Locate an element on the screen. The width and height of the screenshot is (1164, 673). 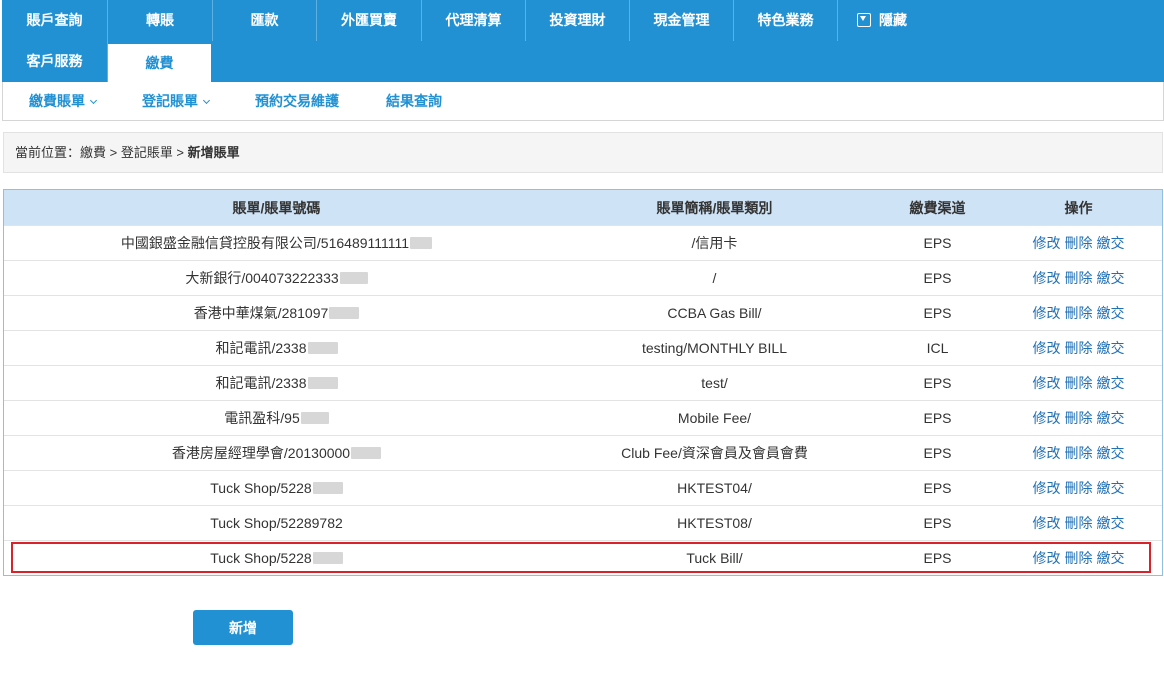
nav-item-accounts: 賬戶查詢 is located at coordinates (55, 20).